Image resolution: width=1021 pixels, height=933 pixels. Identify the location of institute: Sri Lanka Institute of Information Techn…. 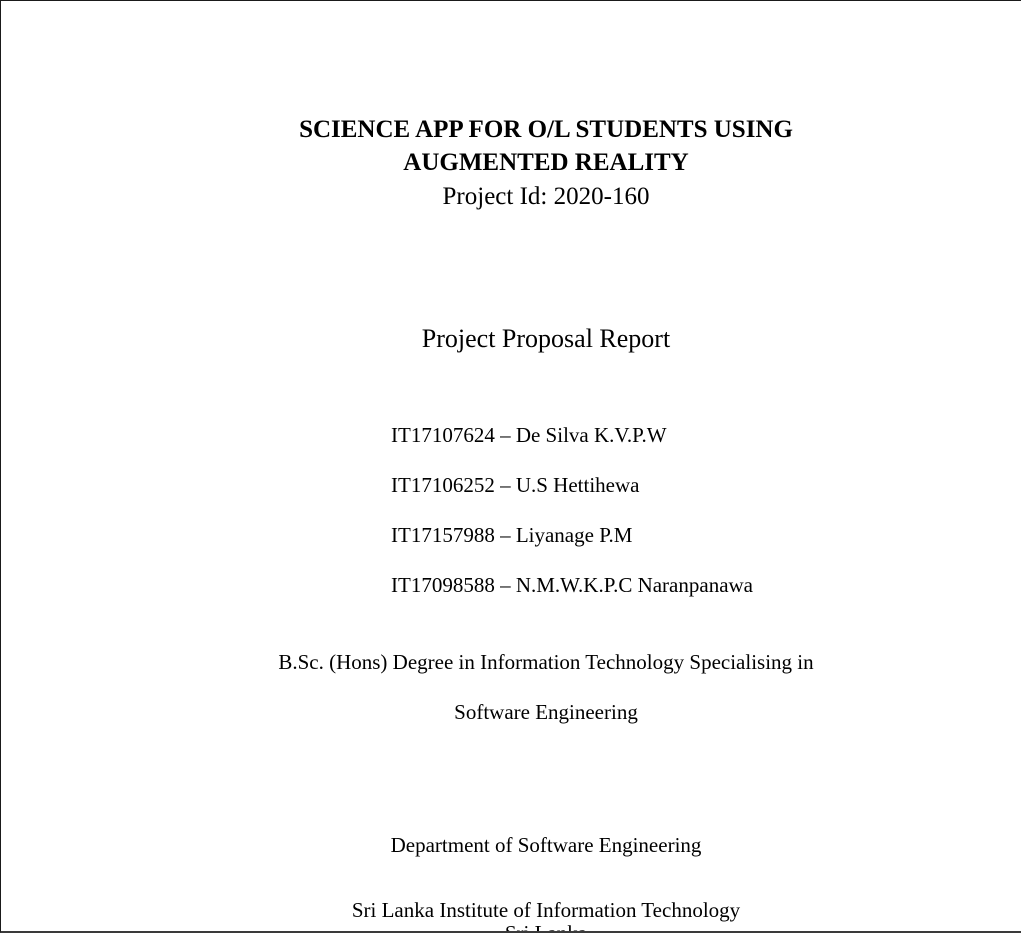
(546, 910).